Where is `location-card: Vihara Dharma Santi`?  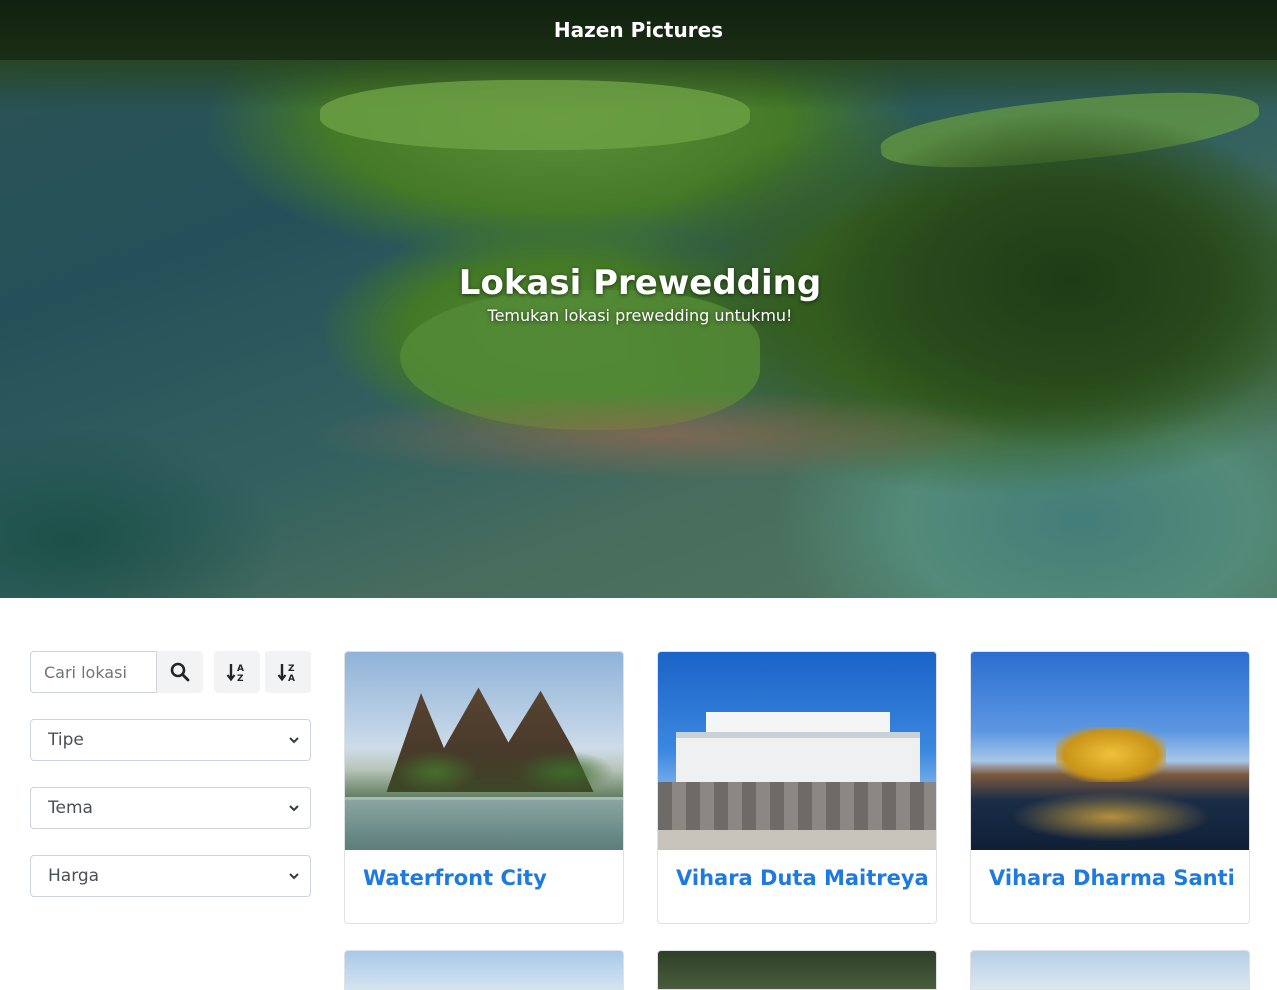
location-card: Vihara Dharma Santi is located at coordinates (1110, 787).